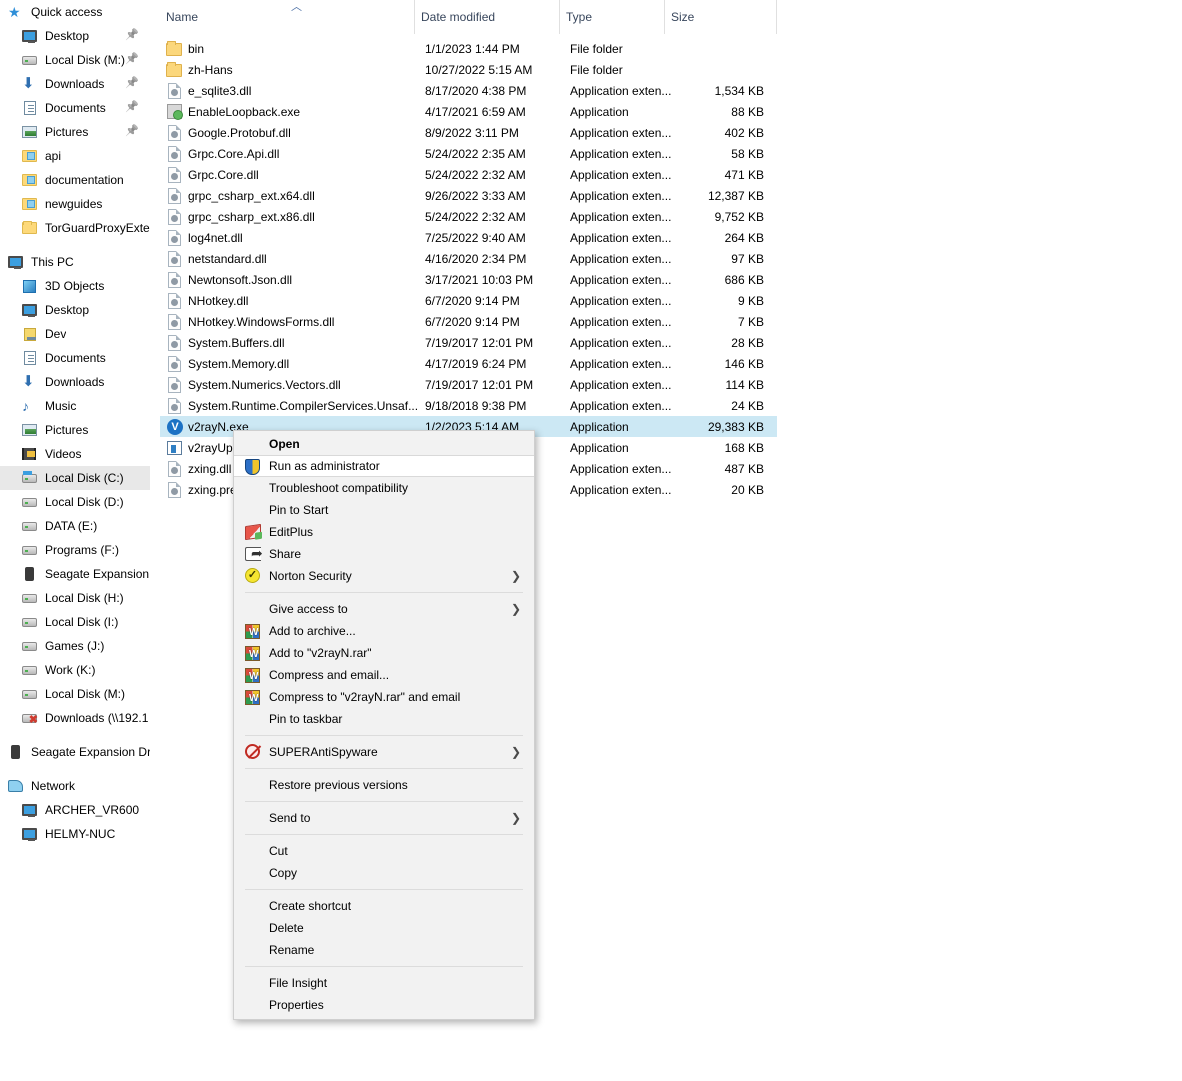  I want to click on menu-item-label: EditPlus, so click(291, 532).